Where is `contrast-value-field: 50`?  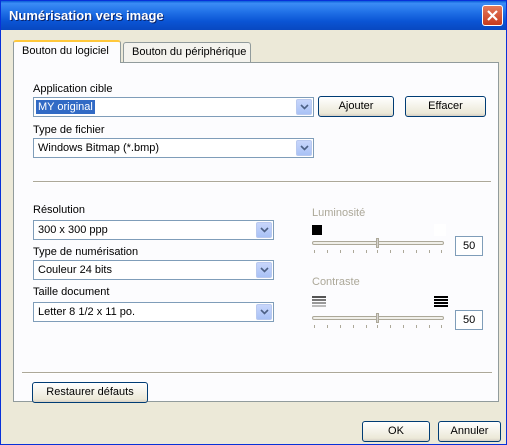
contrast-value-field: 50 is located at coordinates (469, 320).